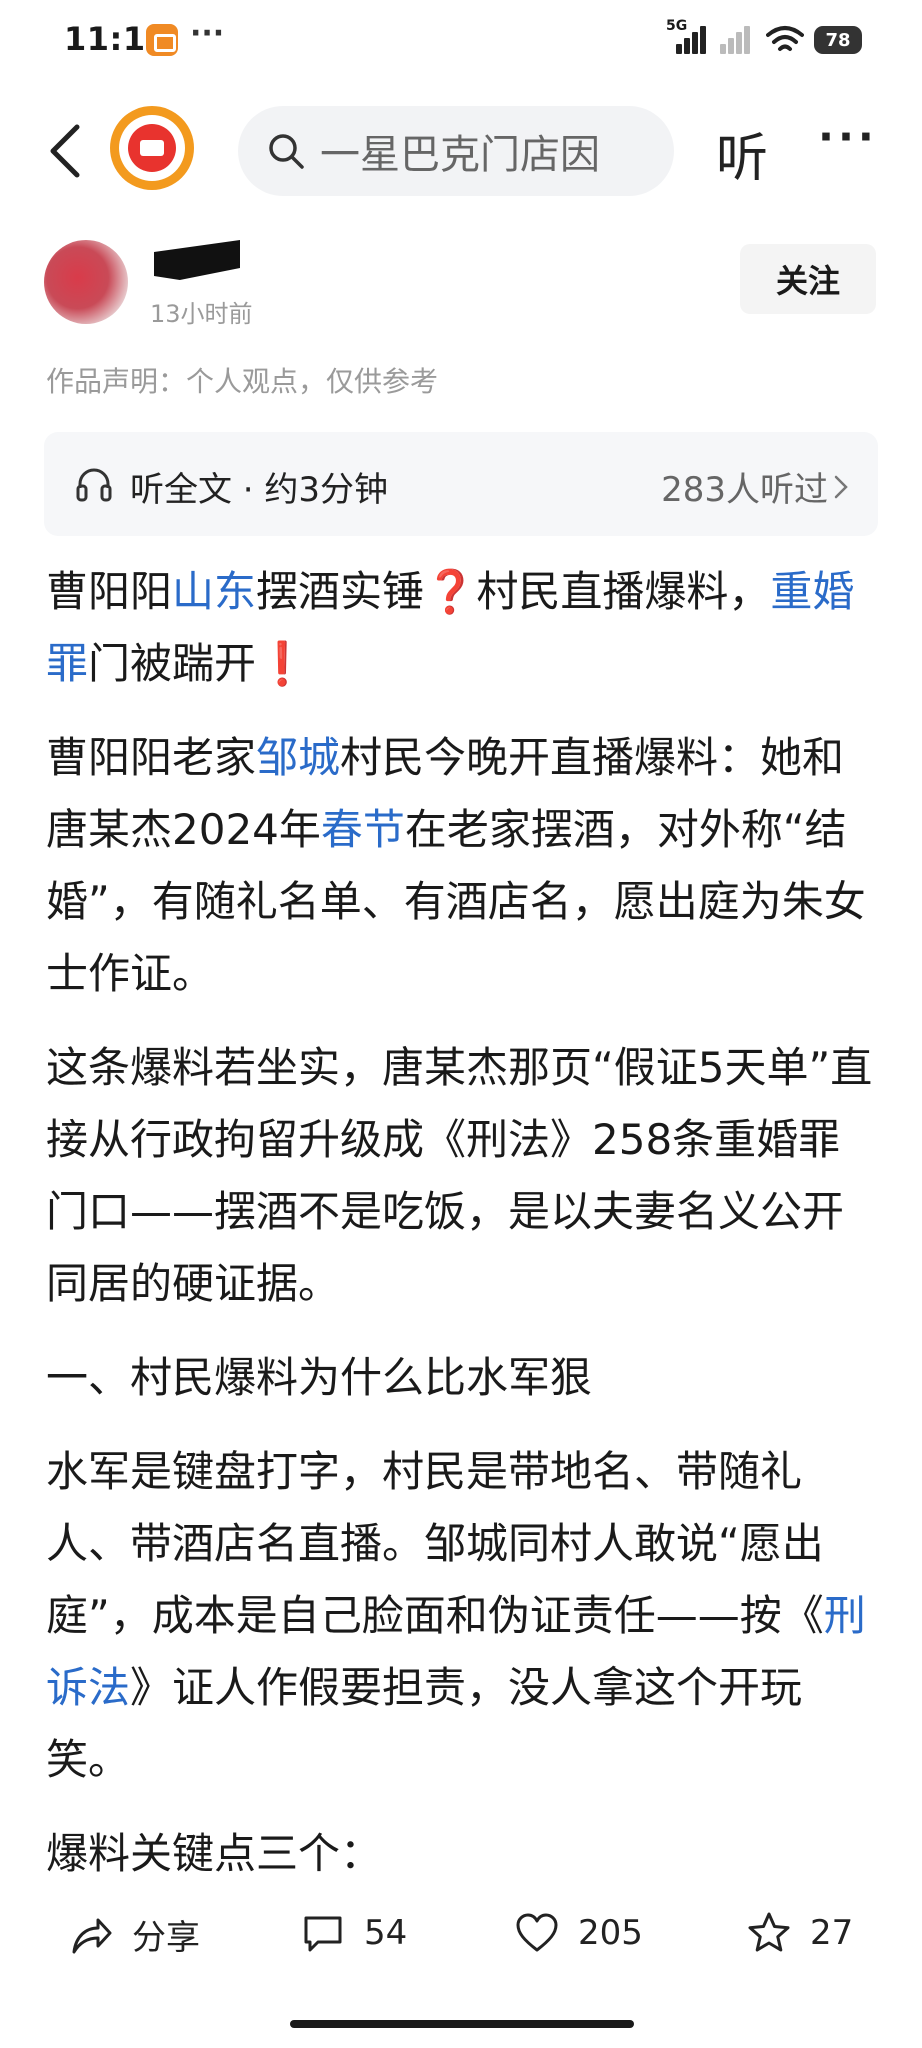  What do you see at coordinates (214, 591) in the screenshot?
I see `topic-tag-shandong: 山东` at bounding box center [214, 591].